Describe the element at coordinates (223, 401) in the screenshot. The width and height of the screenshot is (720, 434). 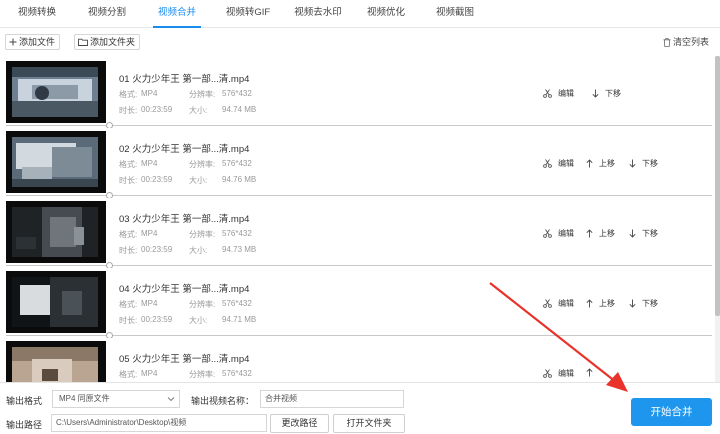
I see `output-name-label: 输出视频名称：` at that location.